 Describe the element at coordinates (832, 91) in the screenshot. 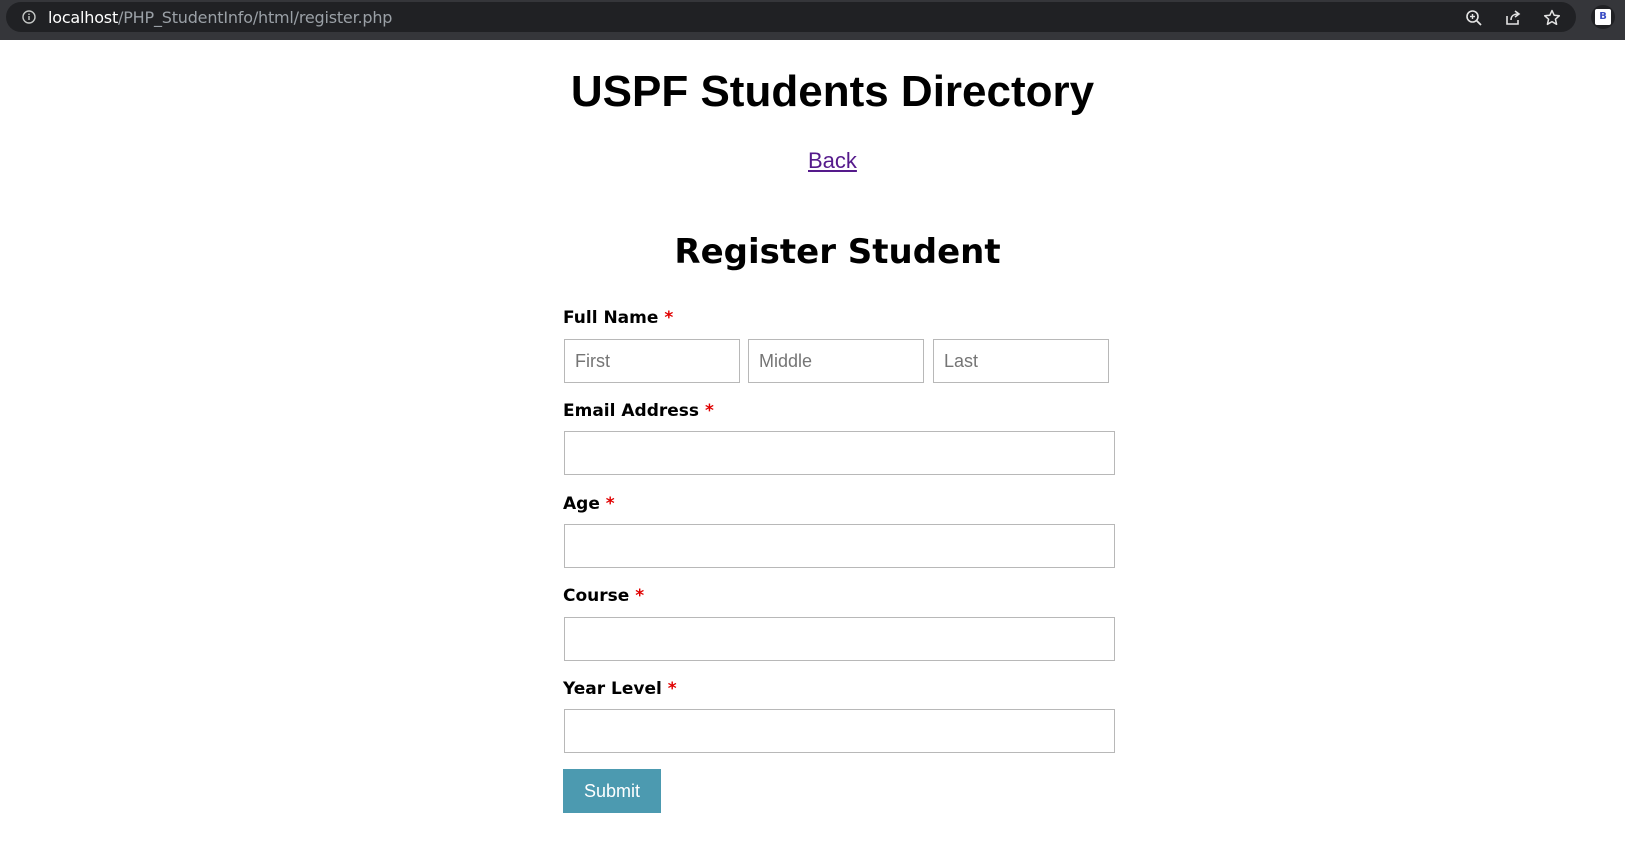

I see `page-title: USPF Students Directory` at that location.